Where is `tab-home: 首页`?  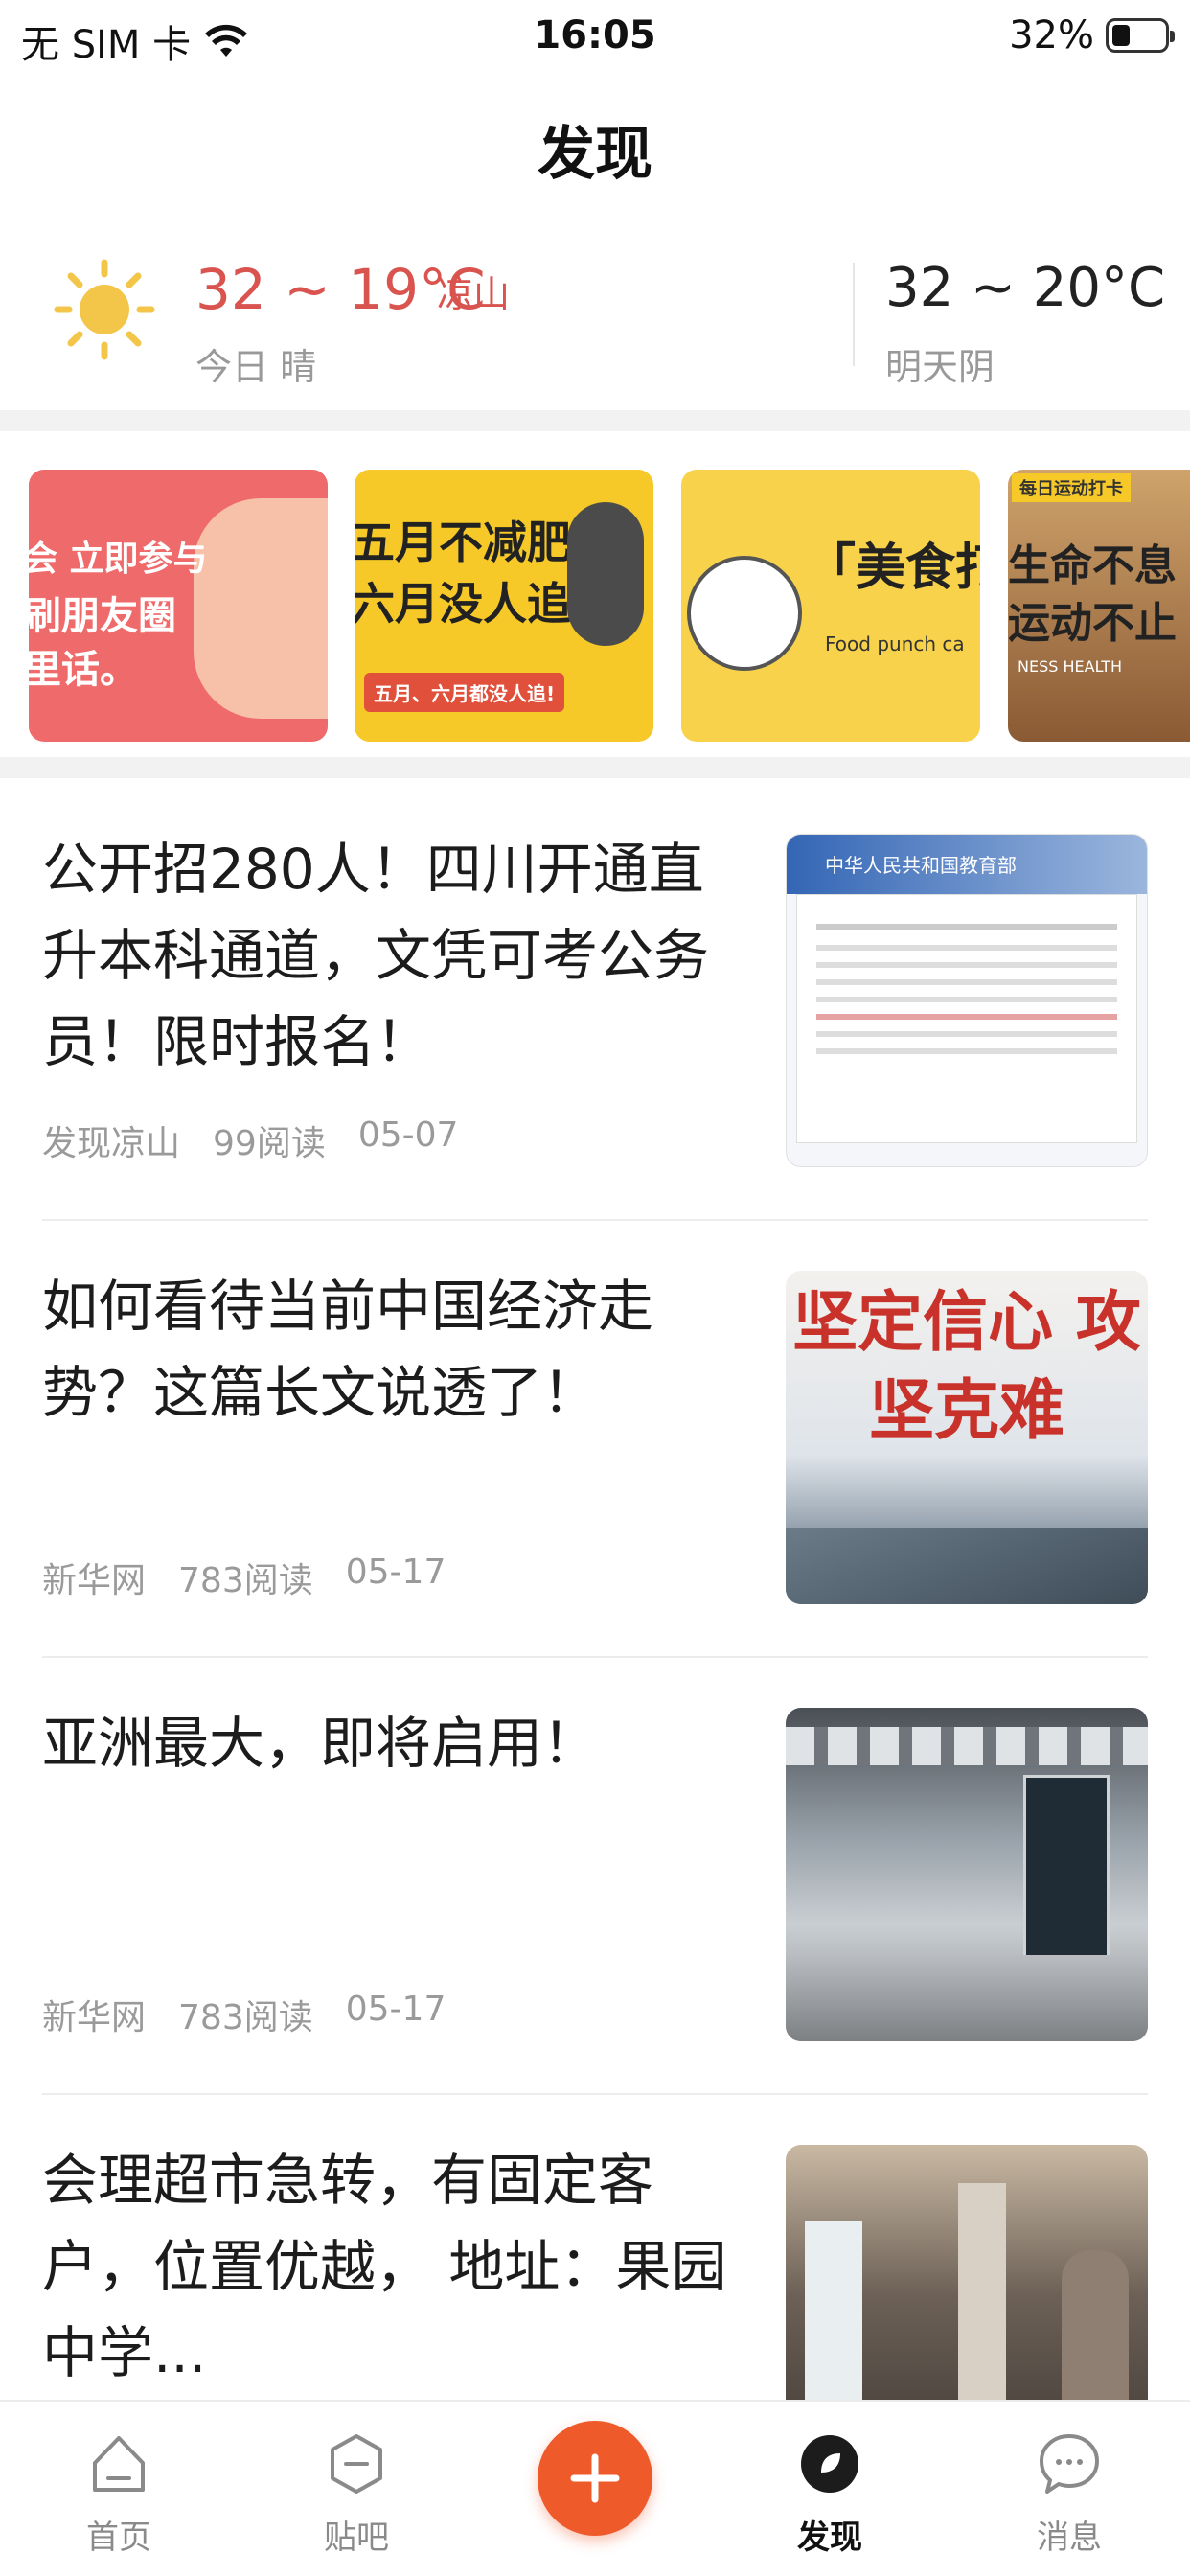 tab-home: 首页 is located at coordinates (119, 2494).